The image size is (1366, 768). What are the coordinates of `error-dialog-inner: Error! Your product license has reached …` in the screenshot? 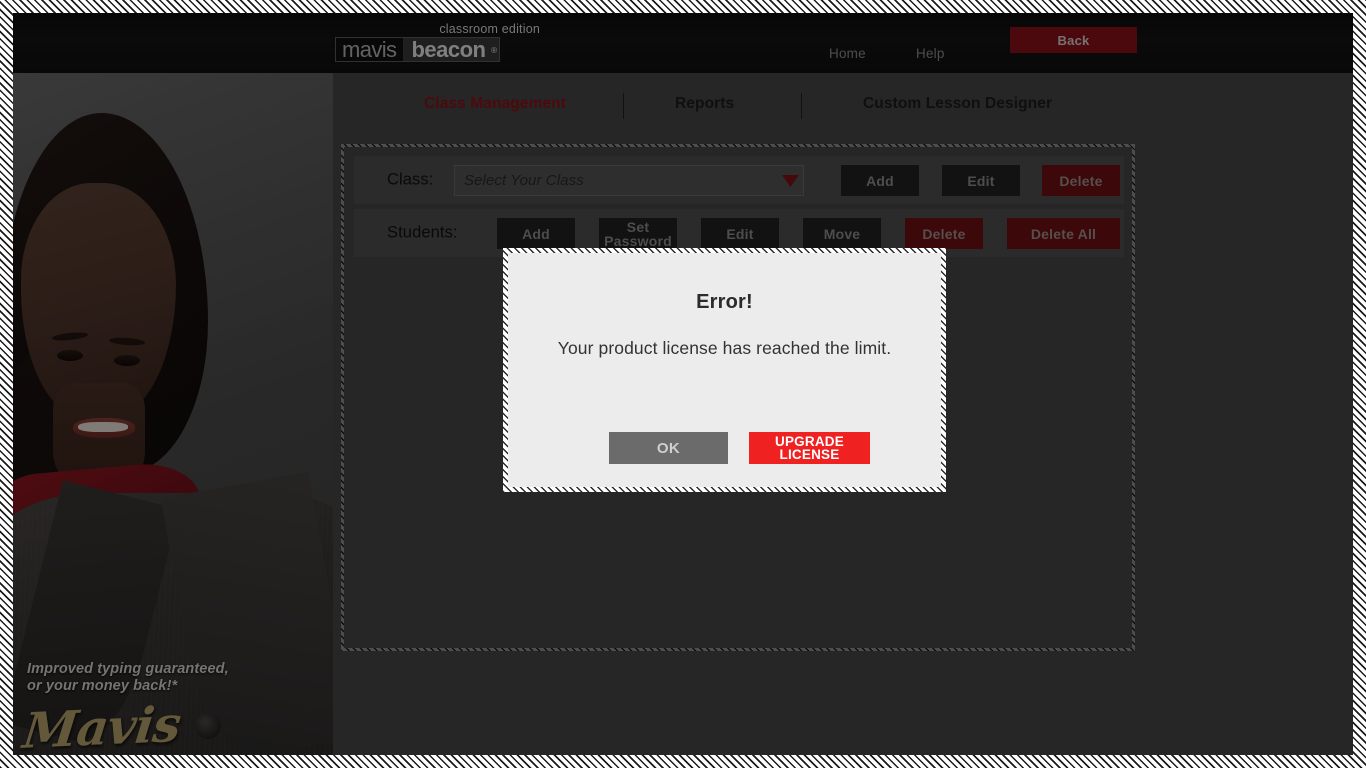 It's located at (724, 370).